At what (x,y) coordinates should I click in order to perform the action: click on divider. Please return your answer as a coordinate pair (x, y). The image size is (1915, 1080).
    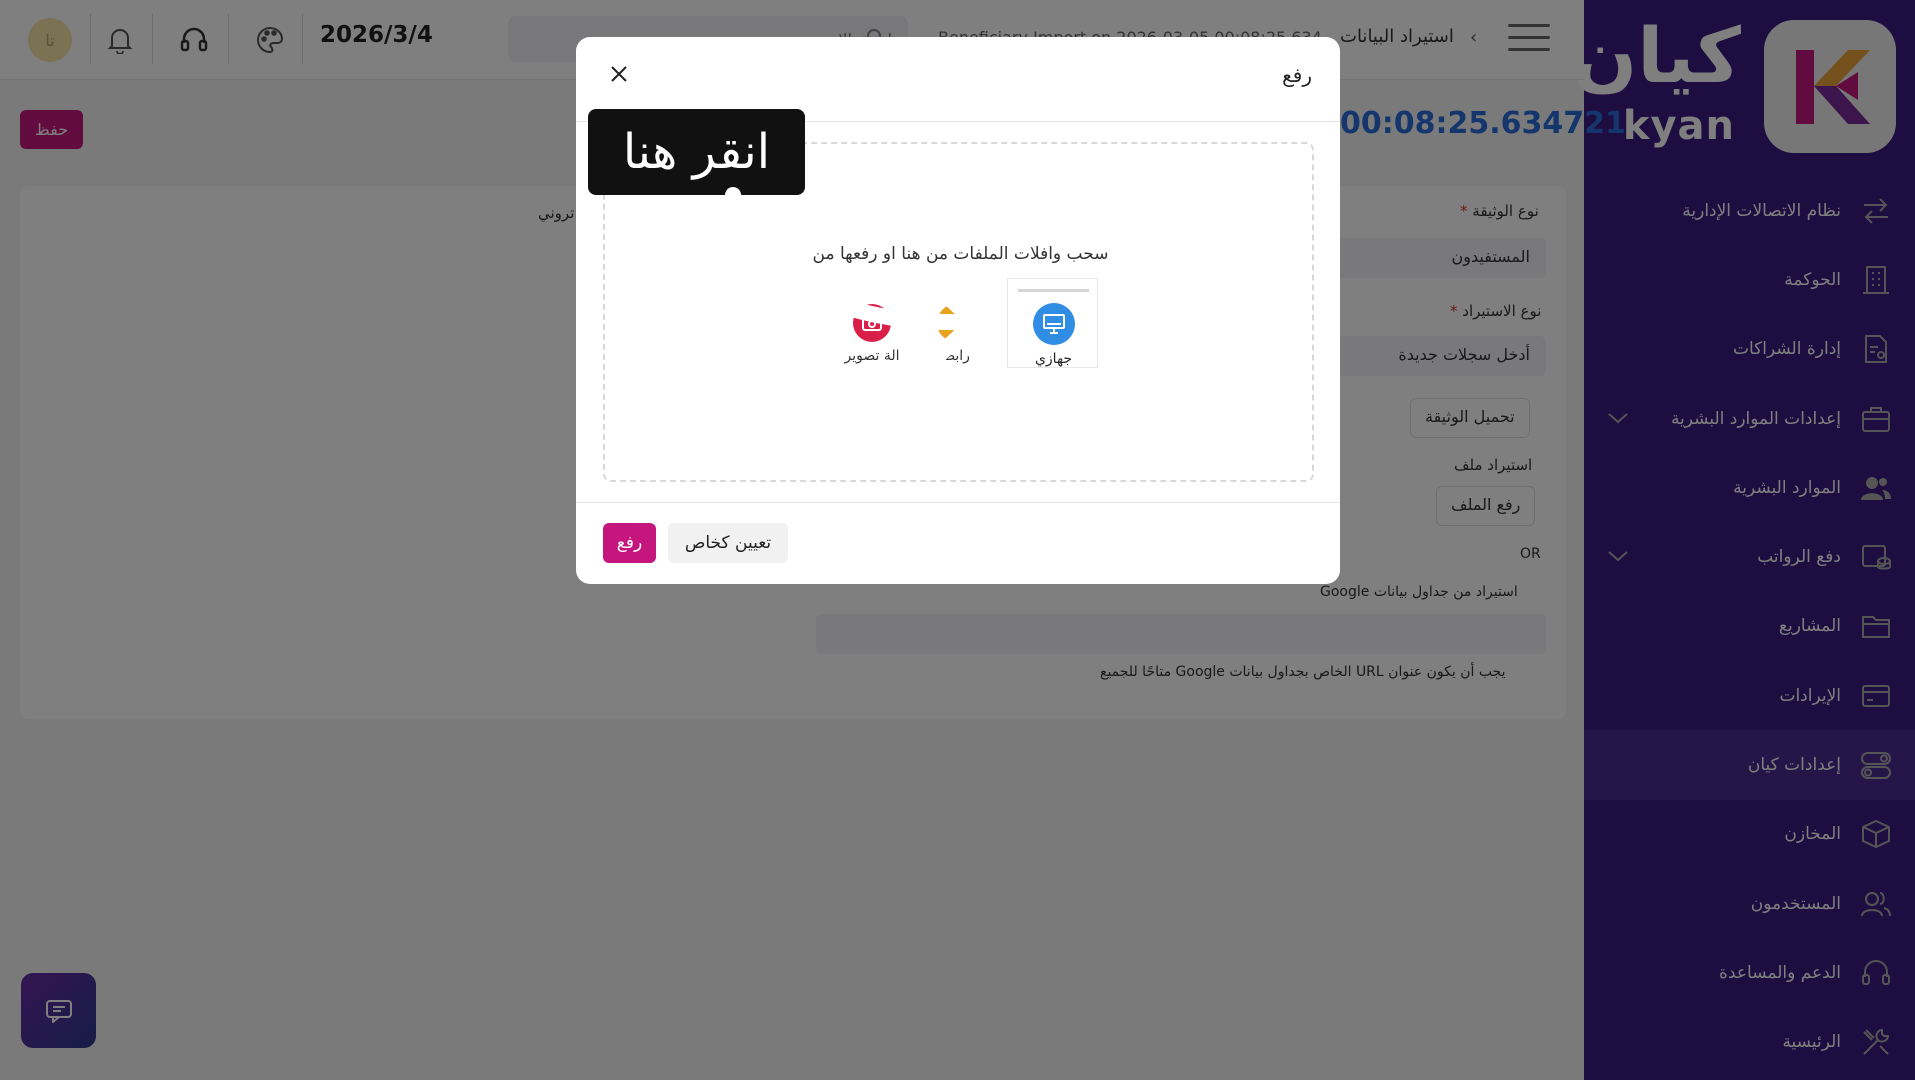
    Looking at the image, I should click on (958, 502).